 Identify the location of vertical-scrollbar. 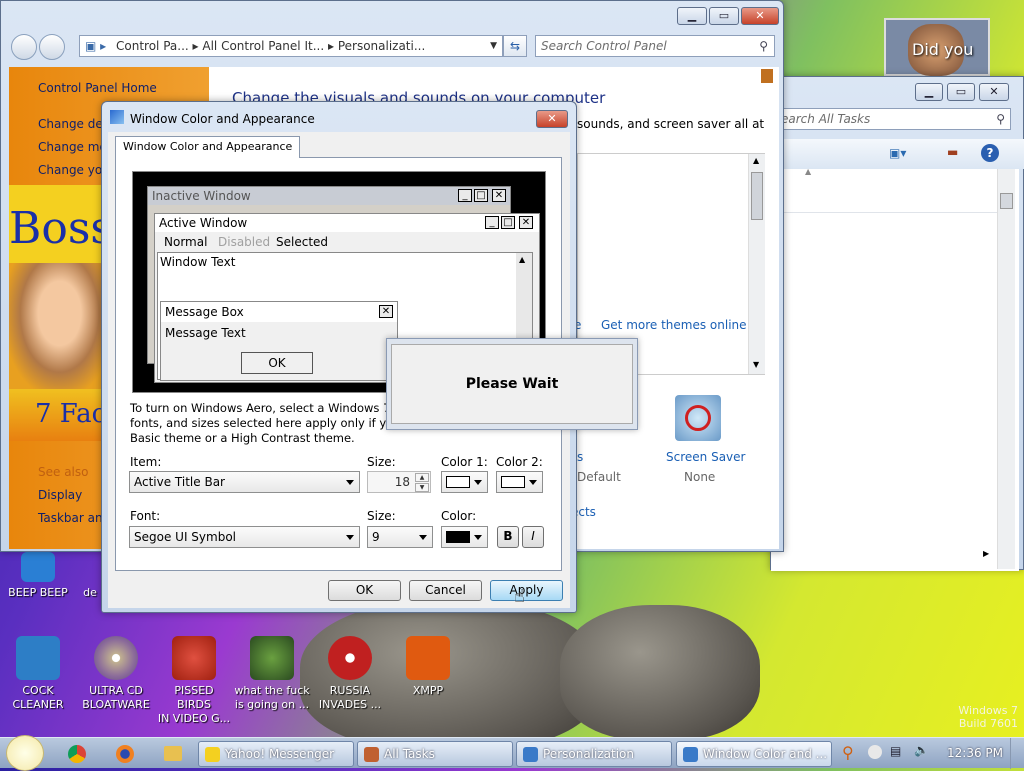
(1006, 369).